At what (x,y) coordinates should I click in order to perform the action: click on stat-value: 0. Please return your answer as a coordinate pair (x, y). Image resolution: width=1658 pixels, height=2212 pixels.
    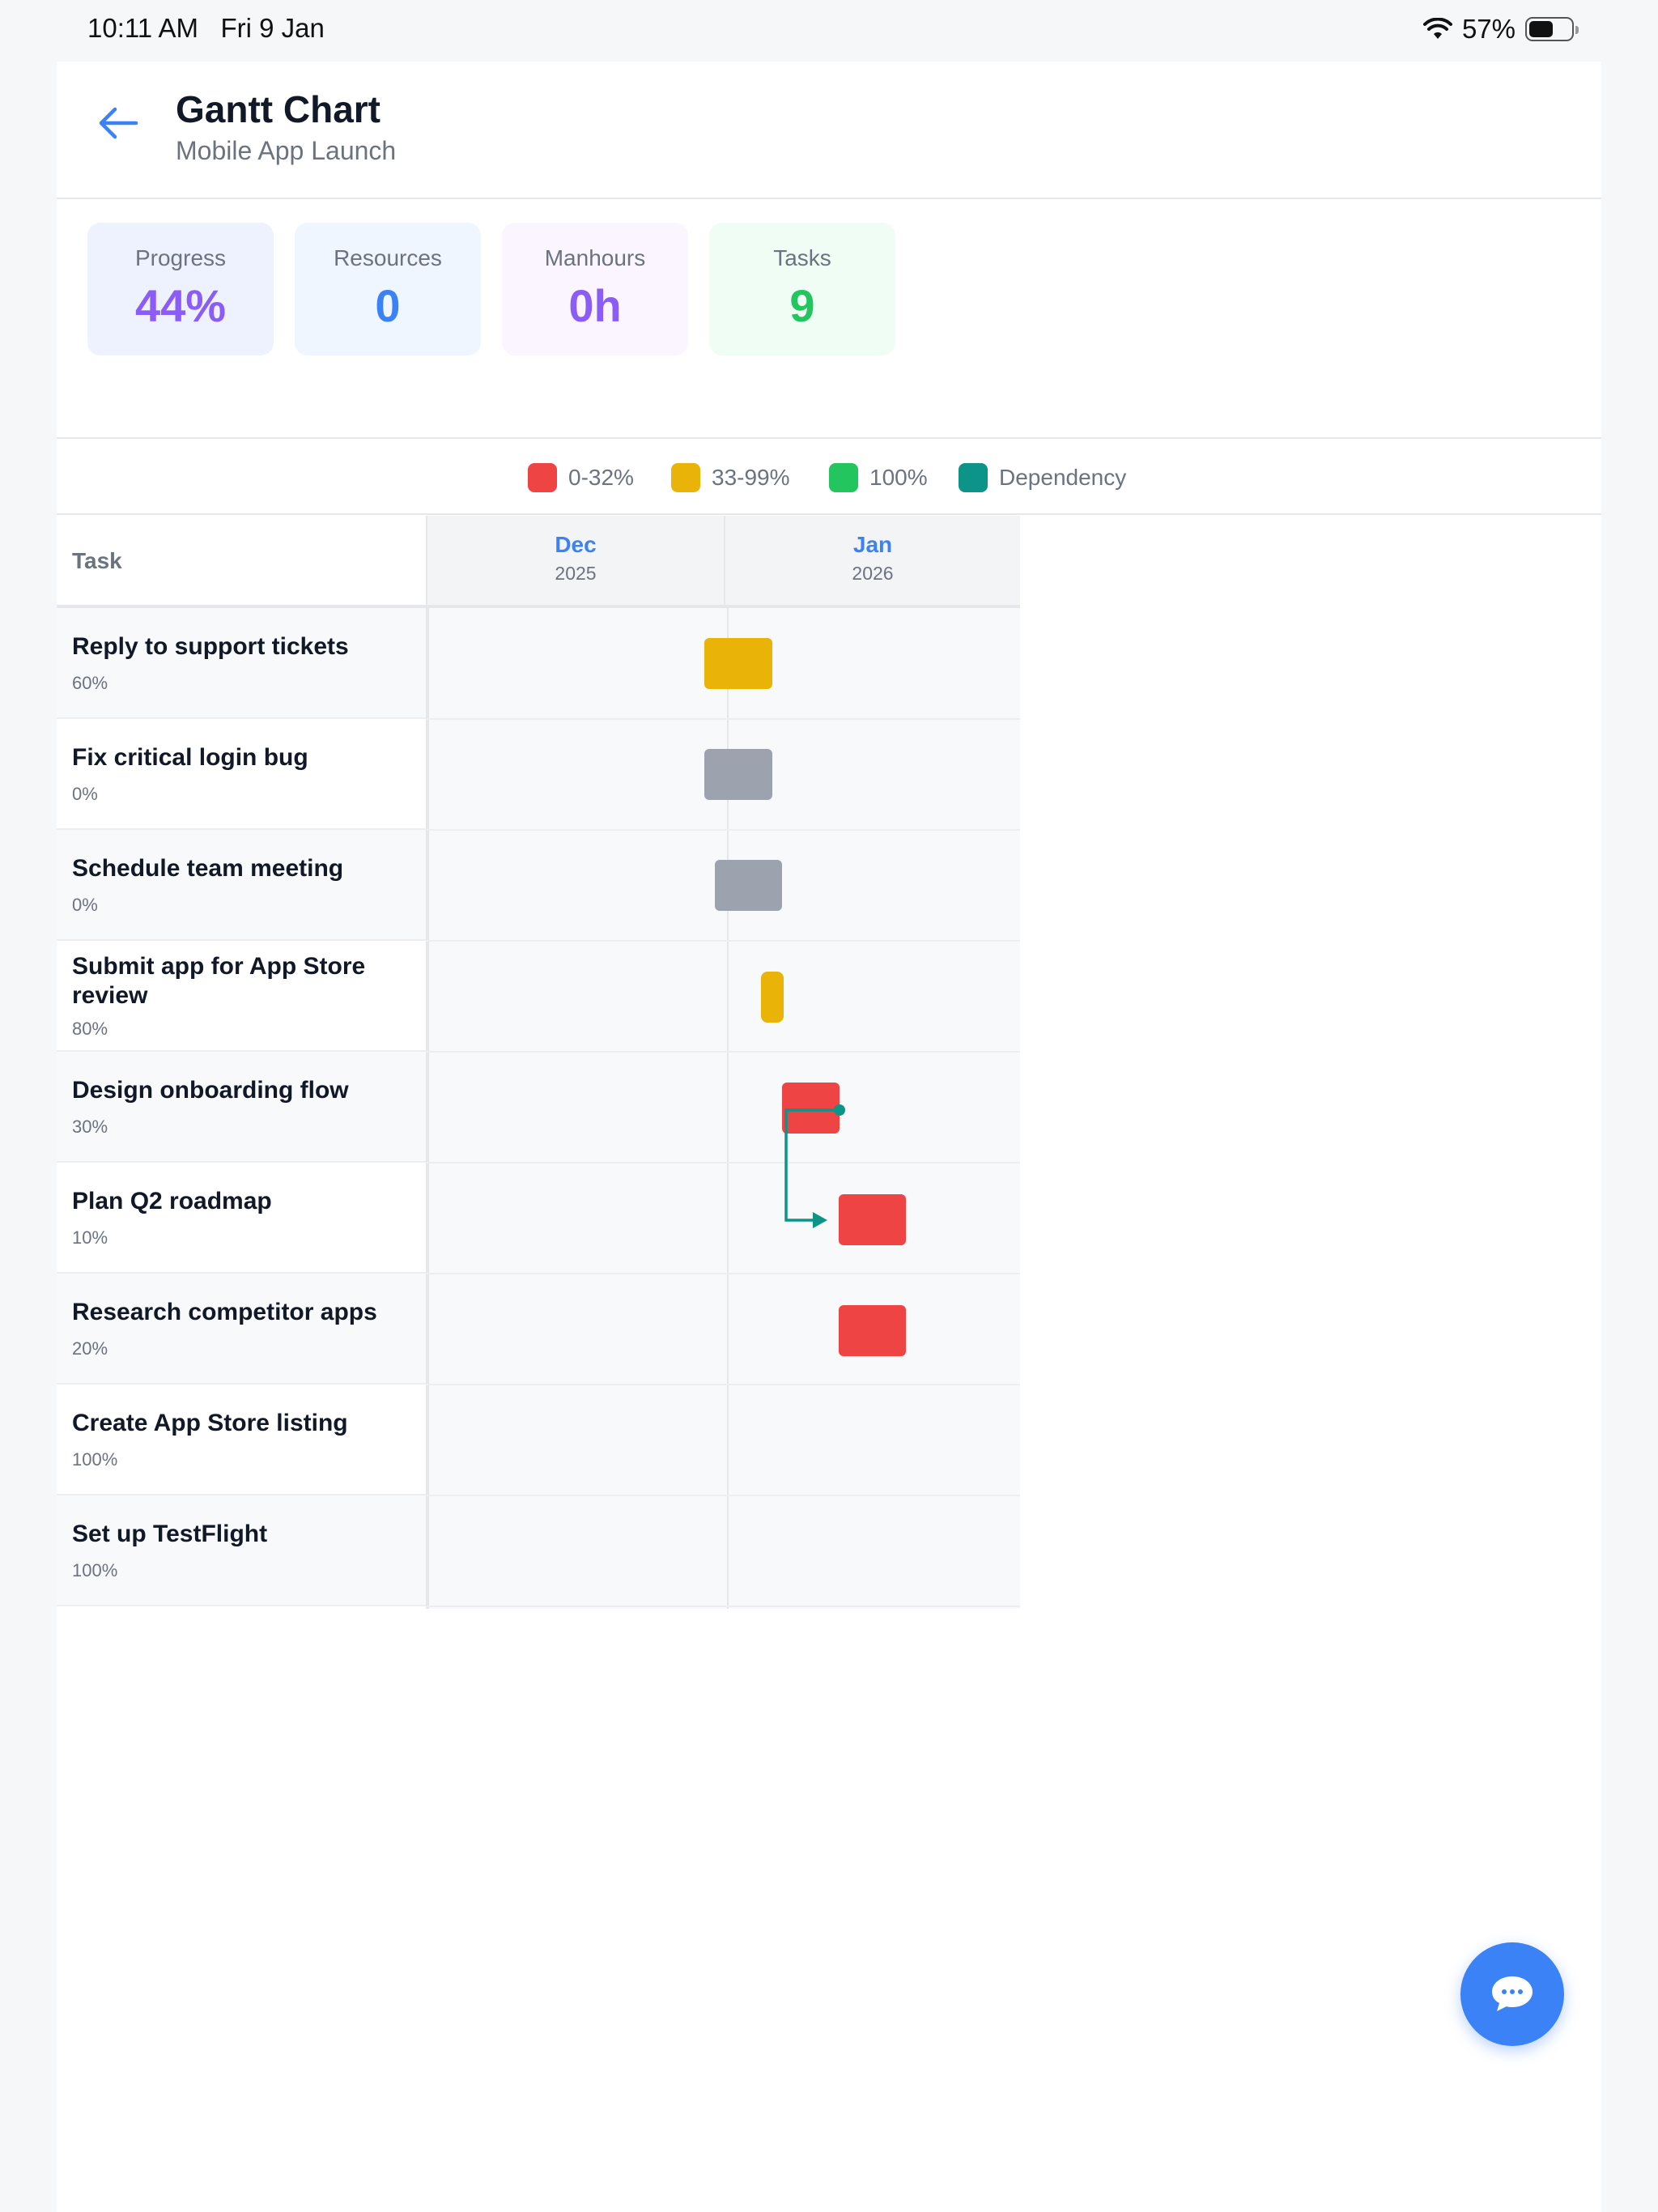
    Looking at the image, I should click on (388, 305).